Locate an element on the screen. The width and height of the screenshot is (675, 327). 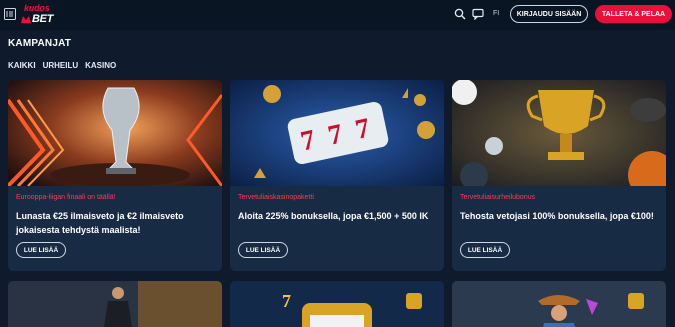
promo-card: 7 is located at coordinates (337, 304).